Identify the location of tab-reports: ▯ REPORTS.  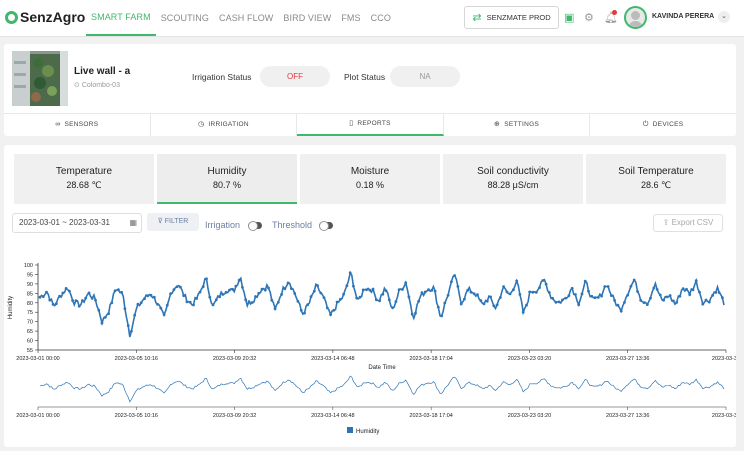
(370, 125).